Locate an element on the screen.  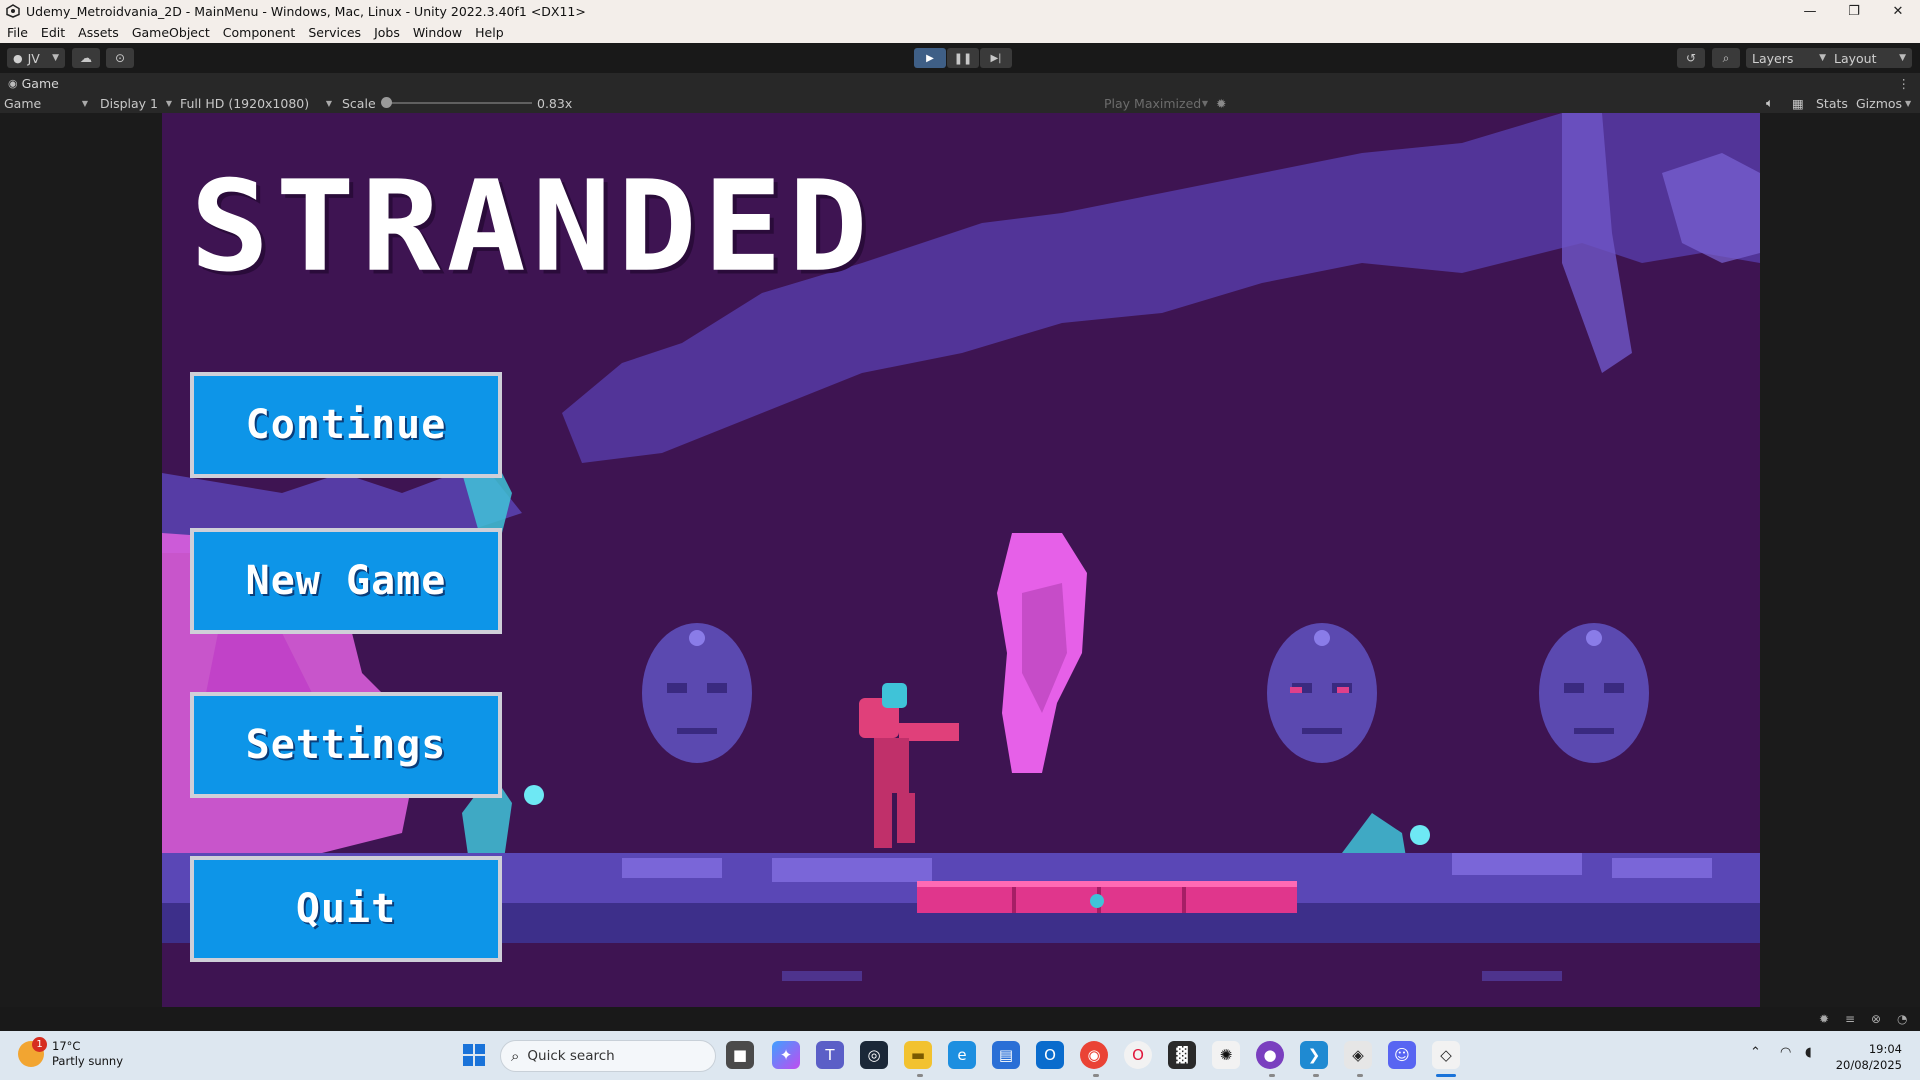
play-mode-label: Play Maximized is located at coordinates (1153, 103).